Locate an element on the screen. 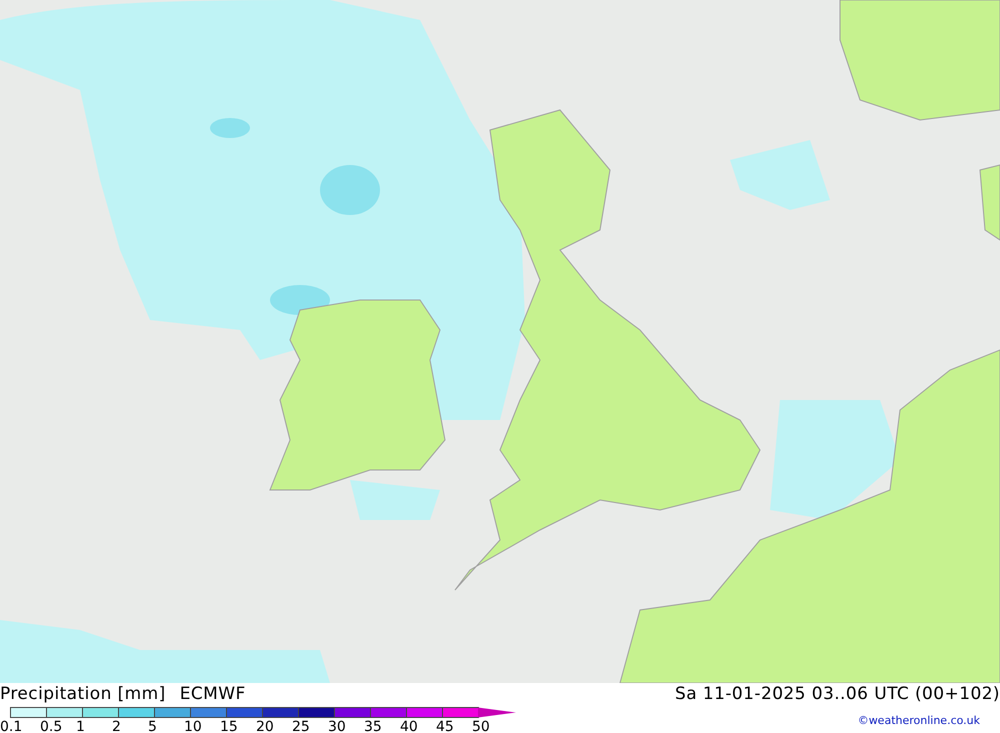  scale-label: 30 is located at coordinates (337, 726).